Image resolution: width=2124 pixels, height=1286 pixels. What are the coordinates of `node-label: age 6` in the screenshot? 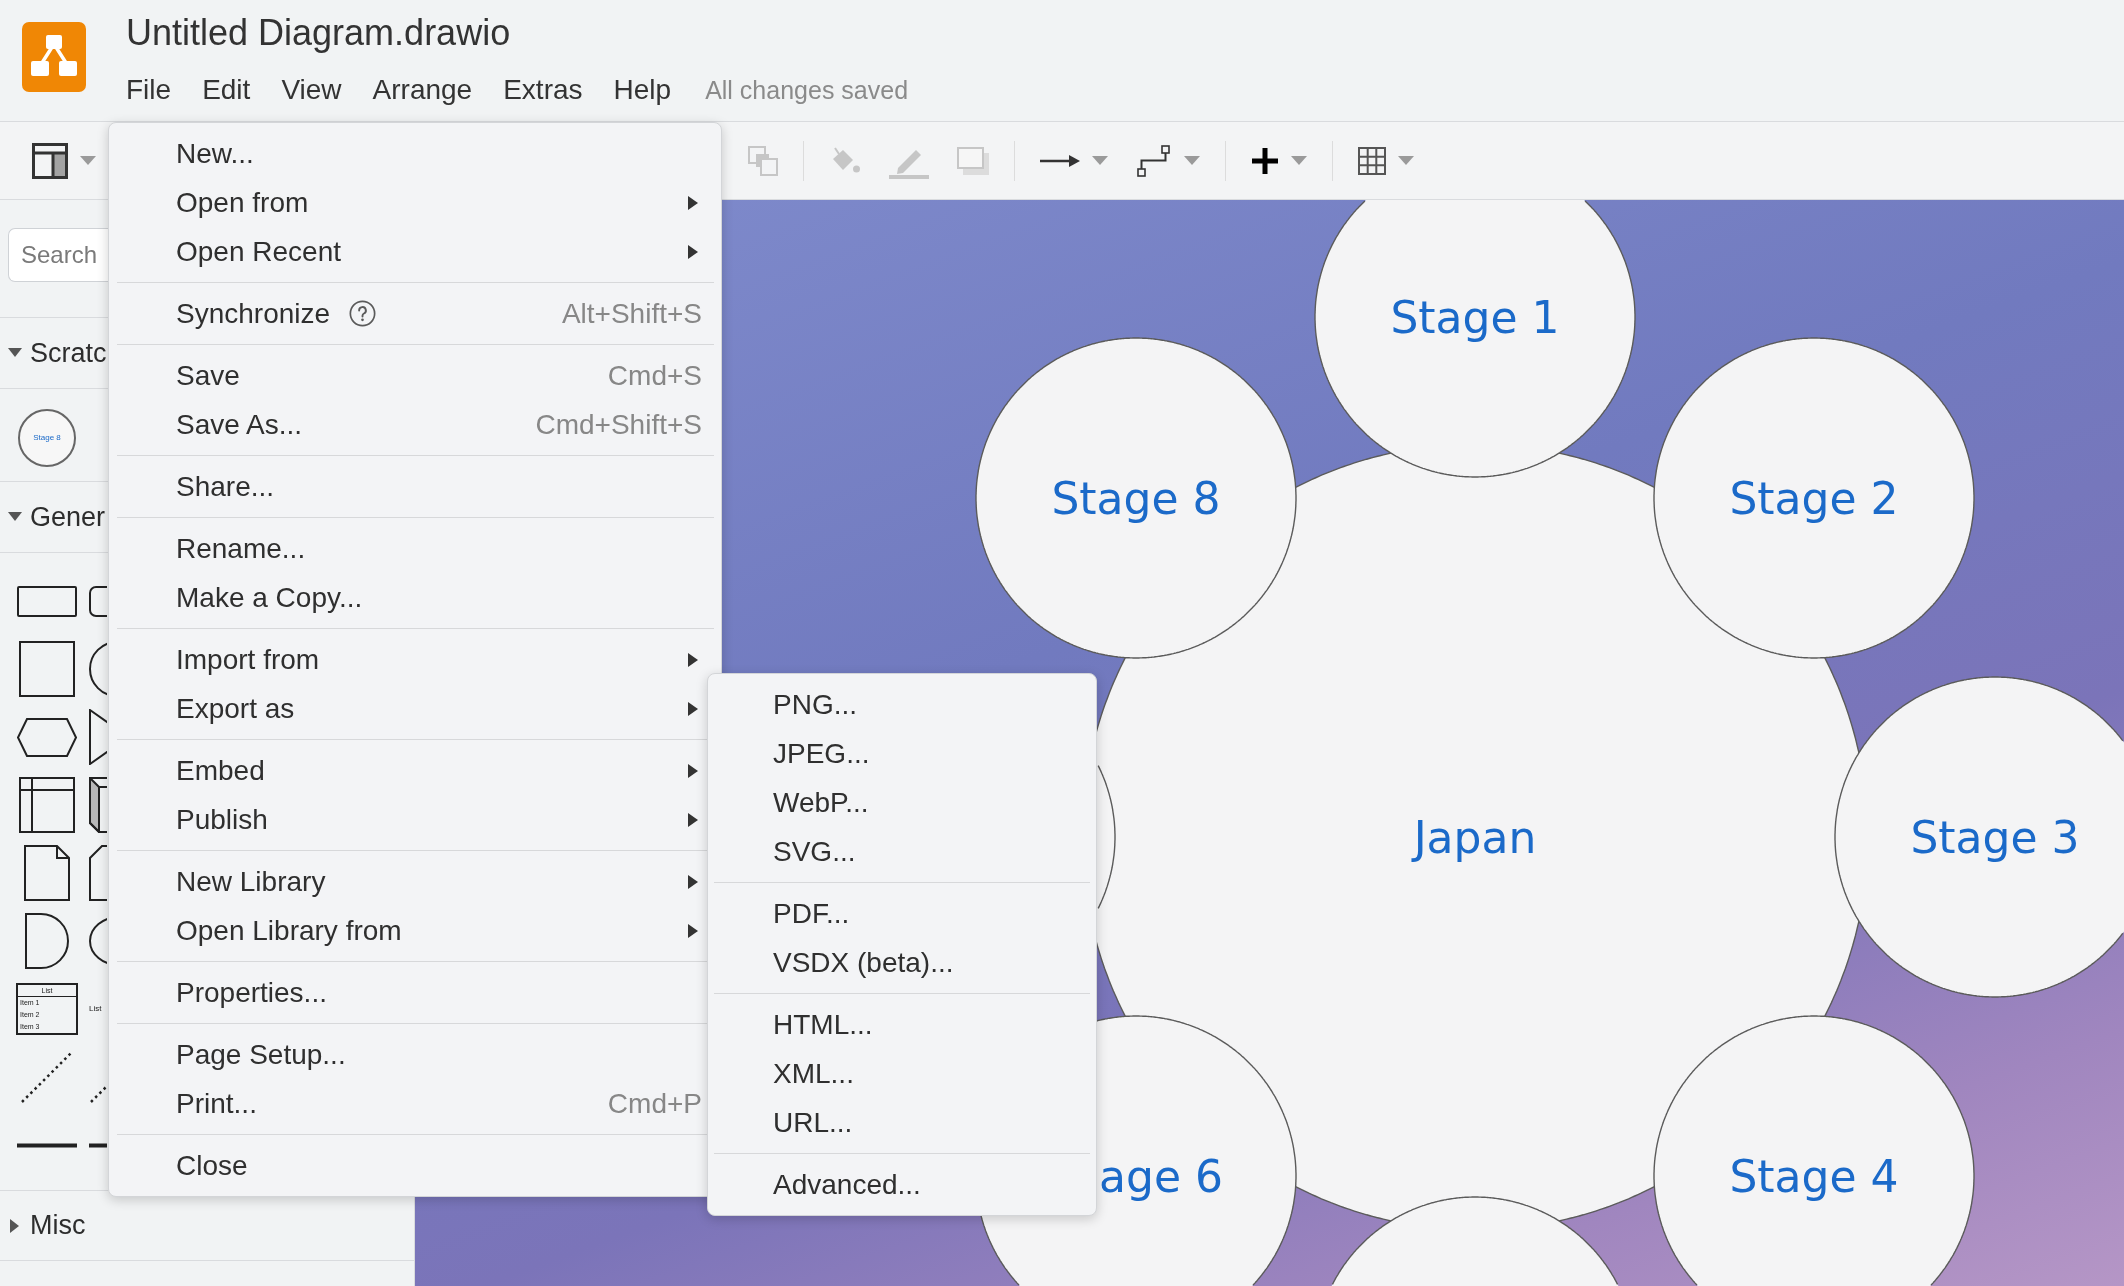 It's located at (1161, 1176).